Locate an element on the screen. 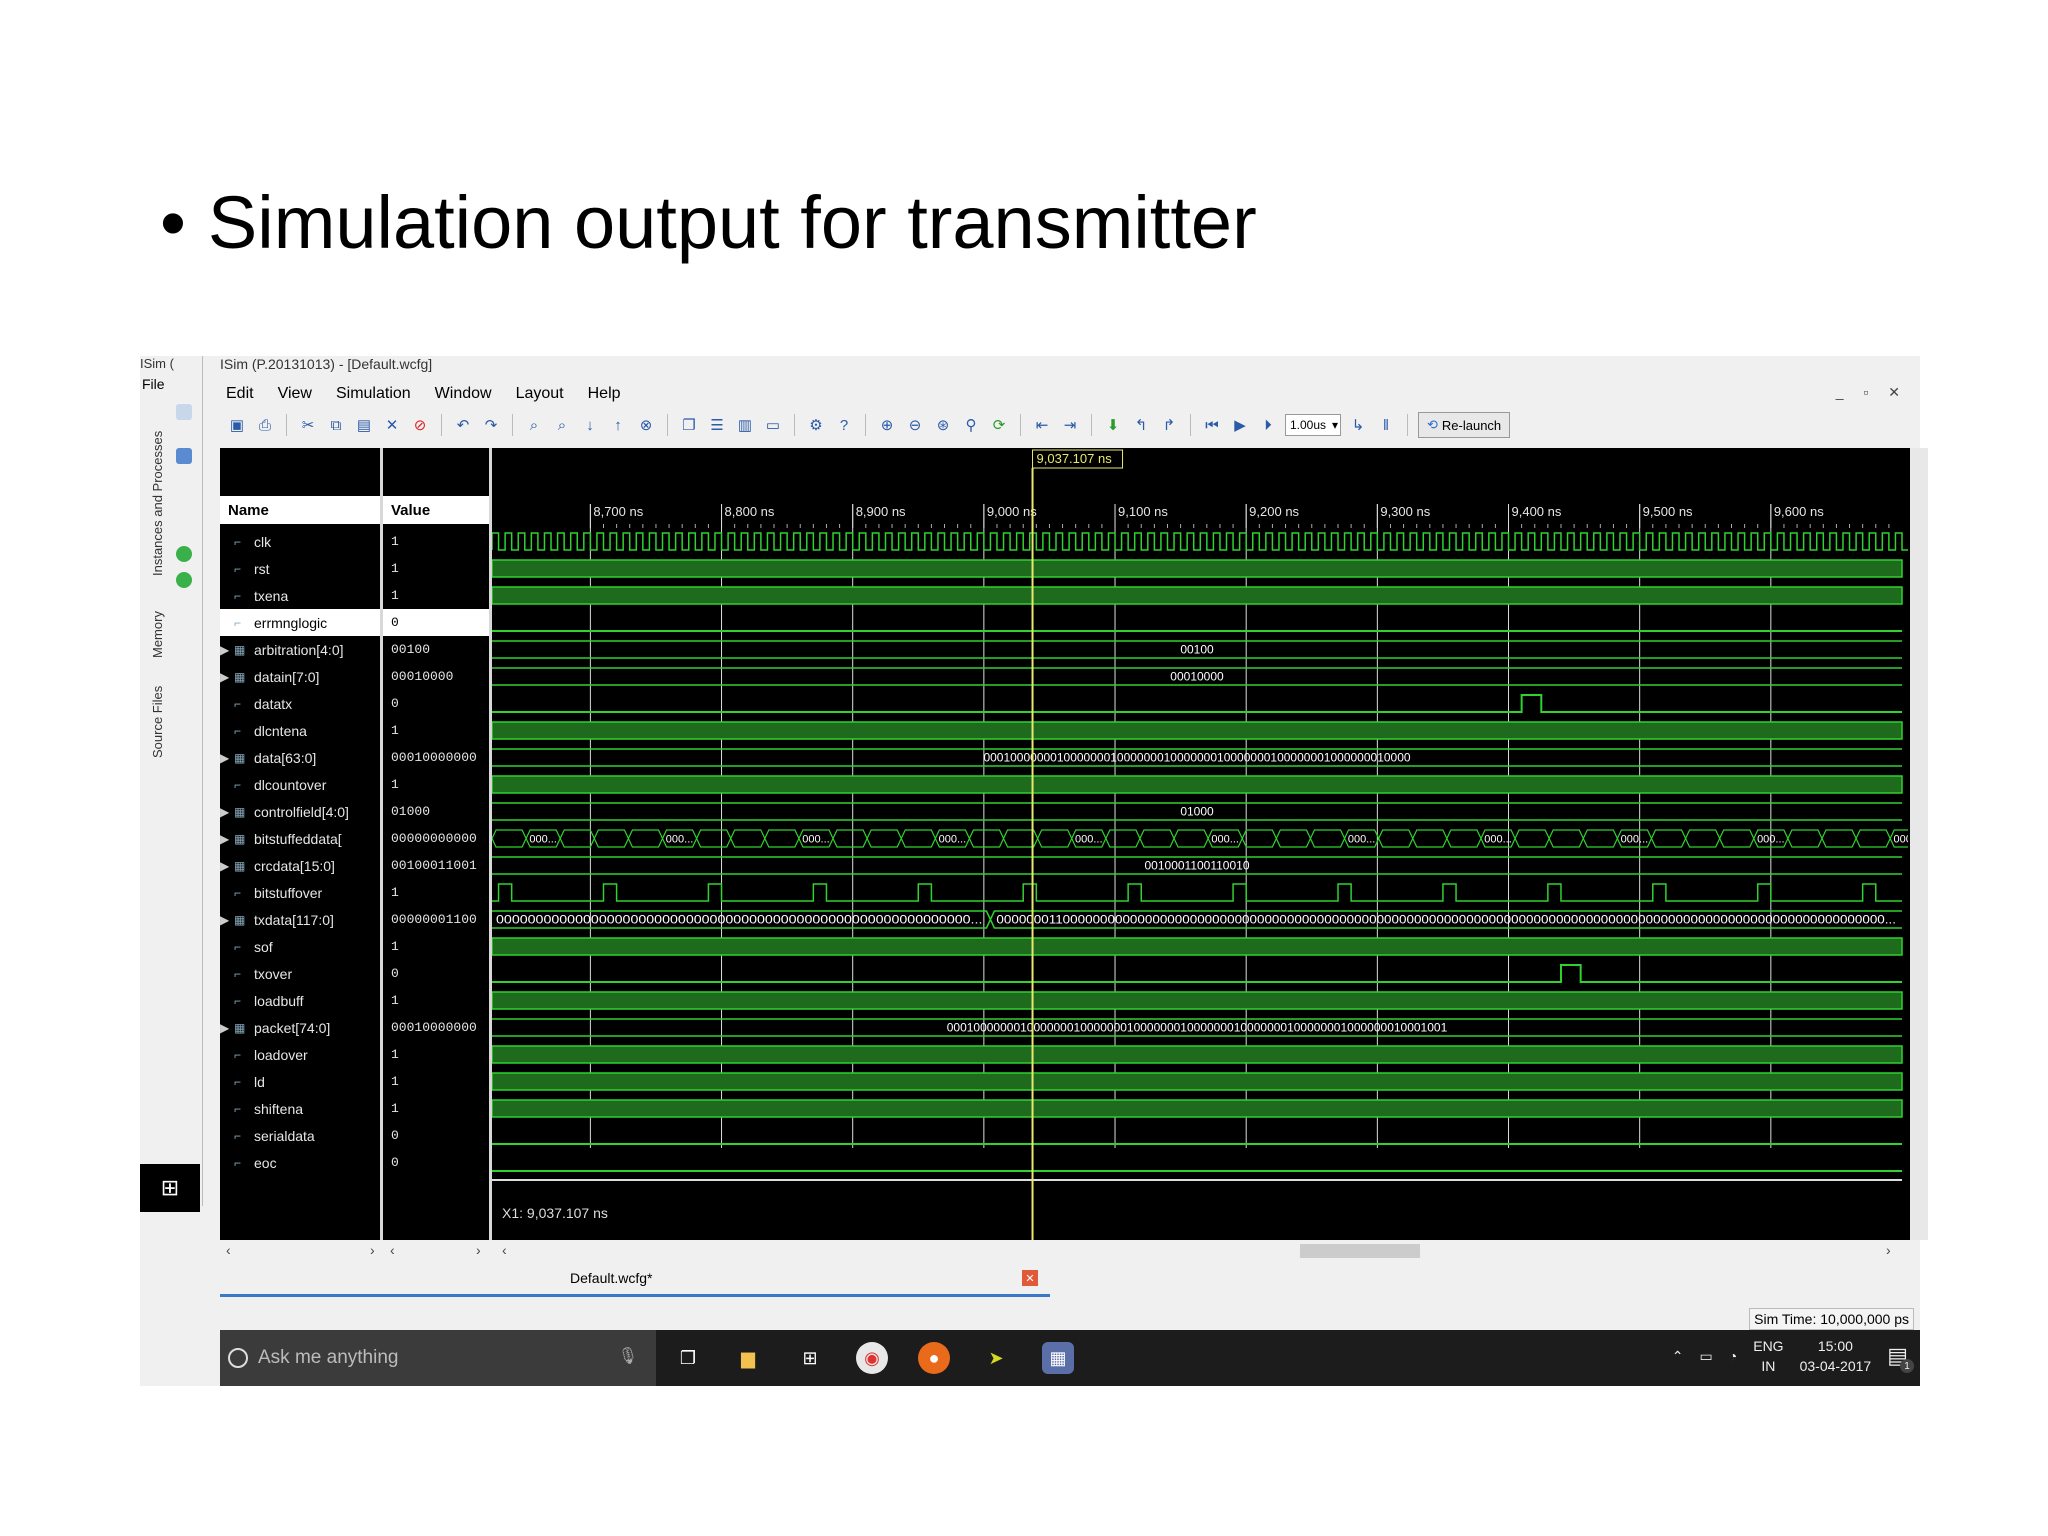 This screenshot has width=2048, height=1536. run-for-icon: ⏵ is located at coordinates (1268, 425).